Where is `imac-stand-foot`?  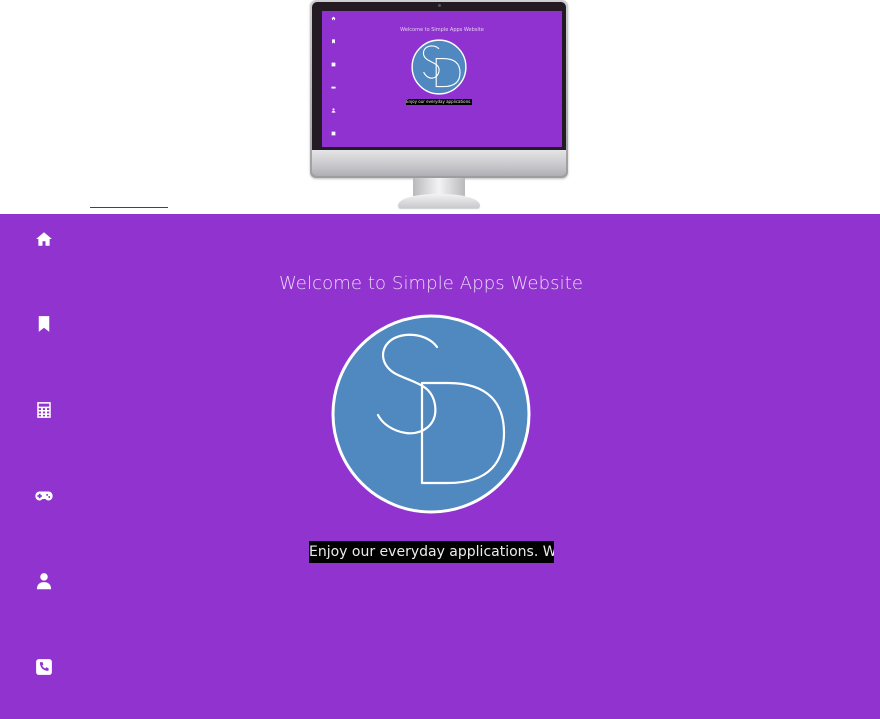 imac-stand-foot is located at coordinates (439, 201).